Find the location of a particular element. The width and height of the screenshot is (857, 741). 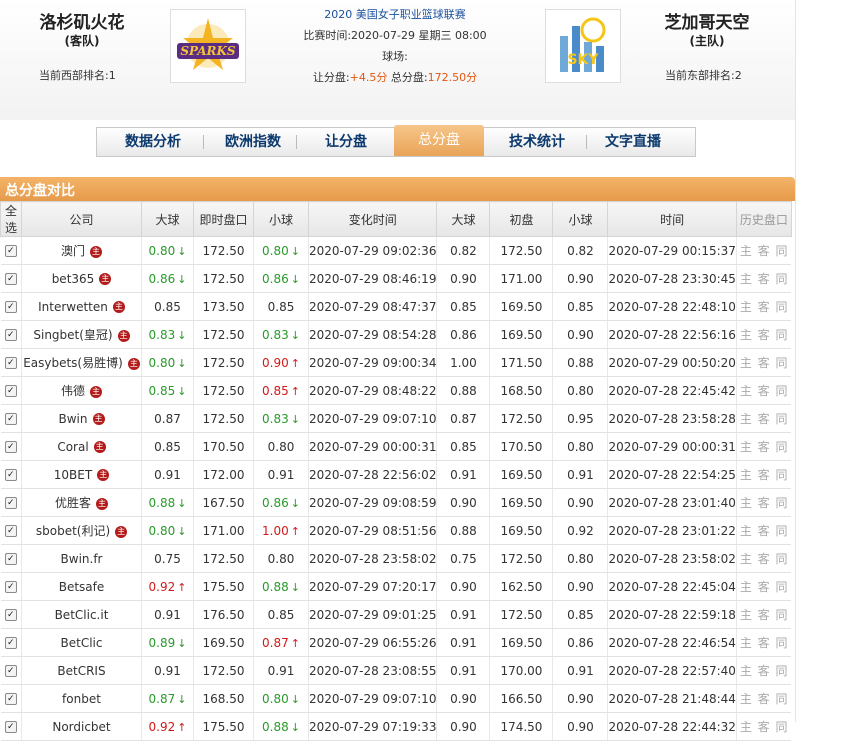

company-name: Betsafe is located at coordinates (82, 587).